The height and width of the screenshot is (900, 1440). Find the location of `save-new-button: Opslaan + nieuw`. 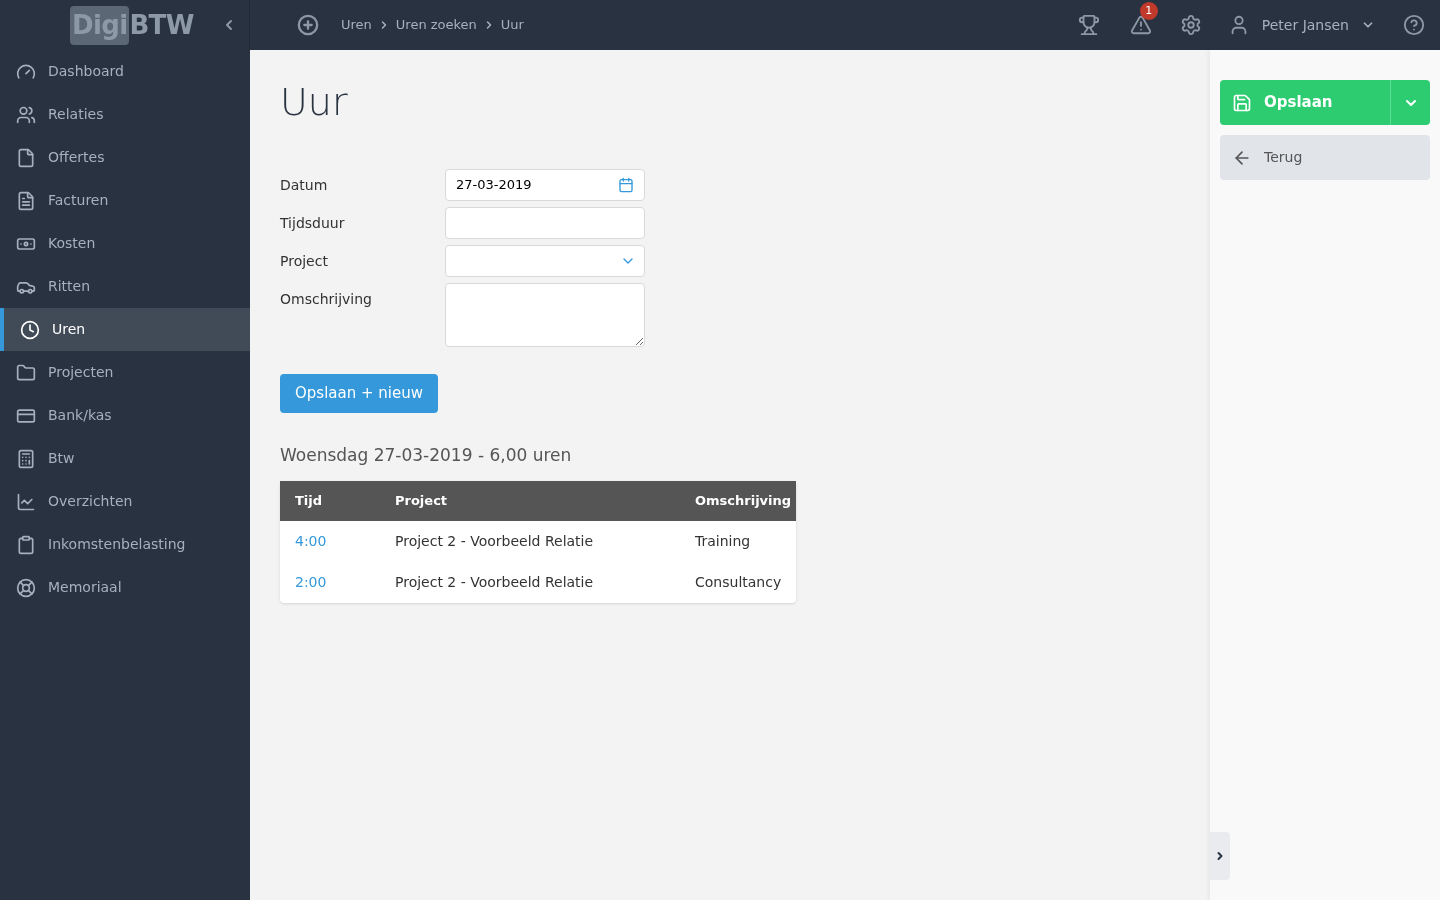

save-new-button: Opslaan + nieuw is located at coordinates (359, 393).